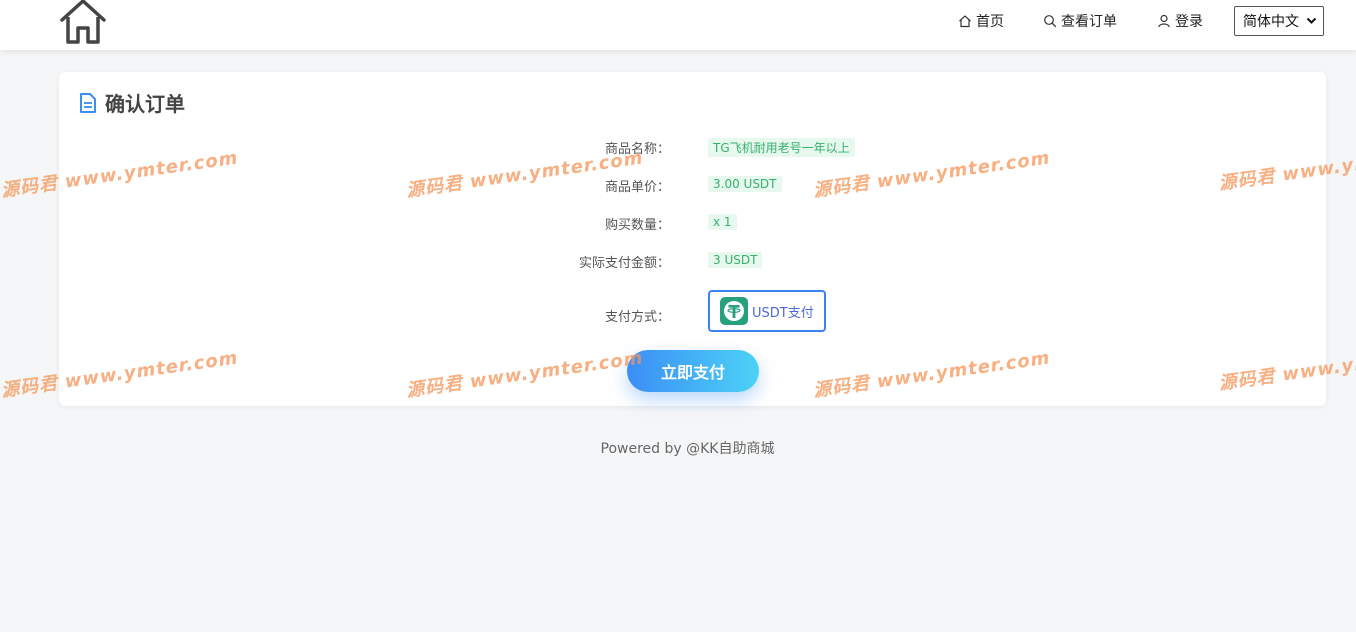  Describe the element at coordinates (693, 371) in the screenshot. I see `pay-now-button: 立即支付` at that location.